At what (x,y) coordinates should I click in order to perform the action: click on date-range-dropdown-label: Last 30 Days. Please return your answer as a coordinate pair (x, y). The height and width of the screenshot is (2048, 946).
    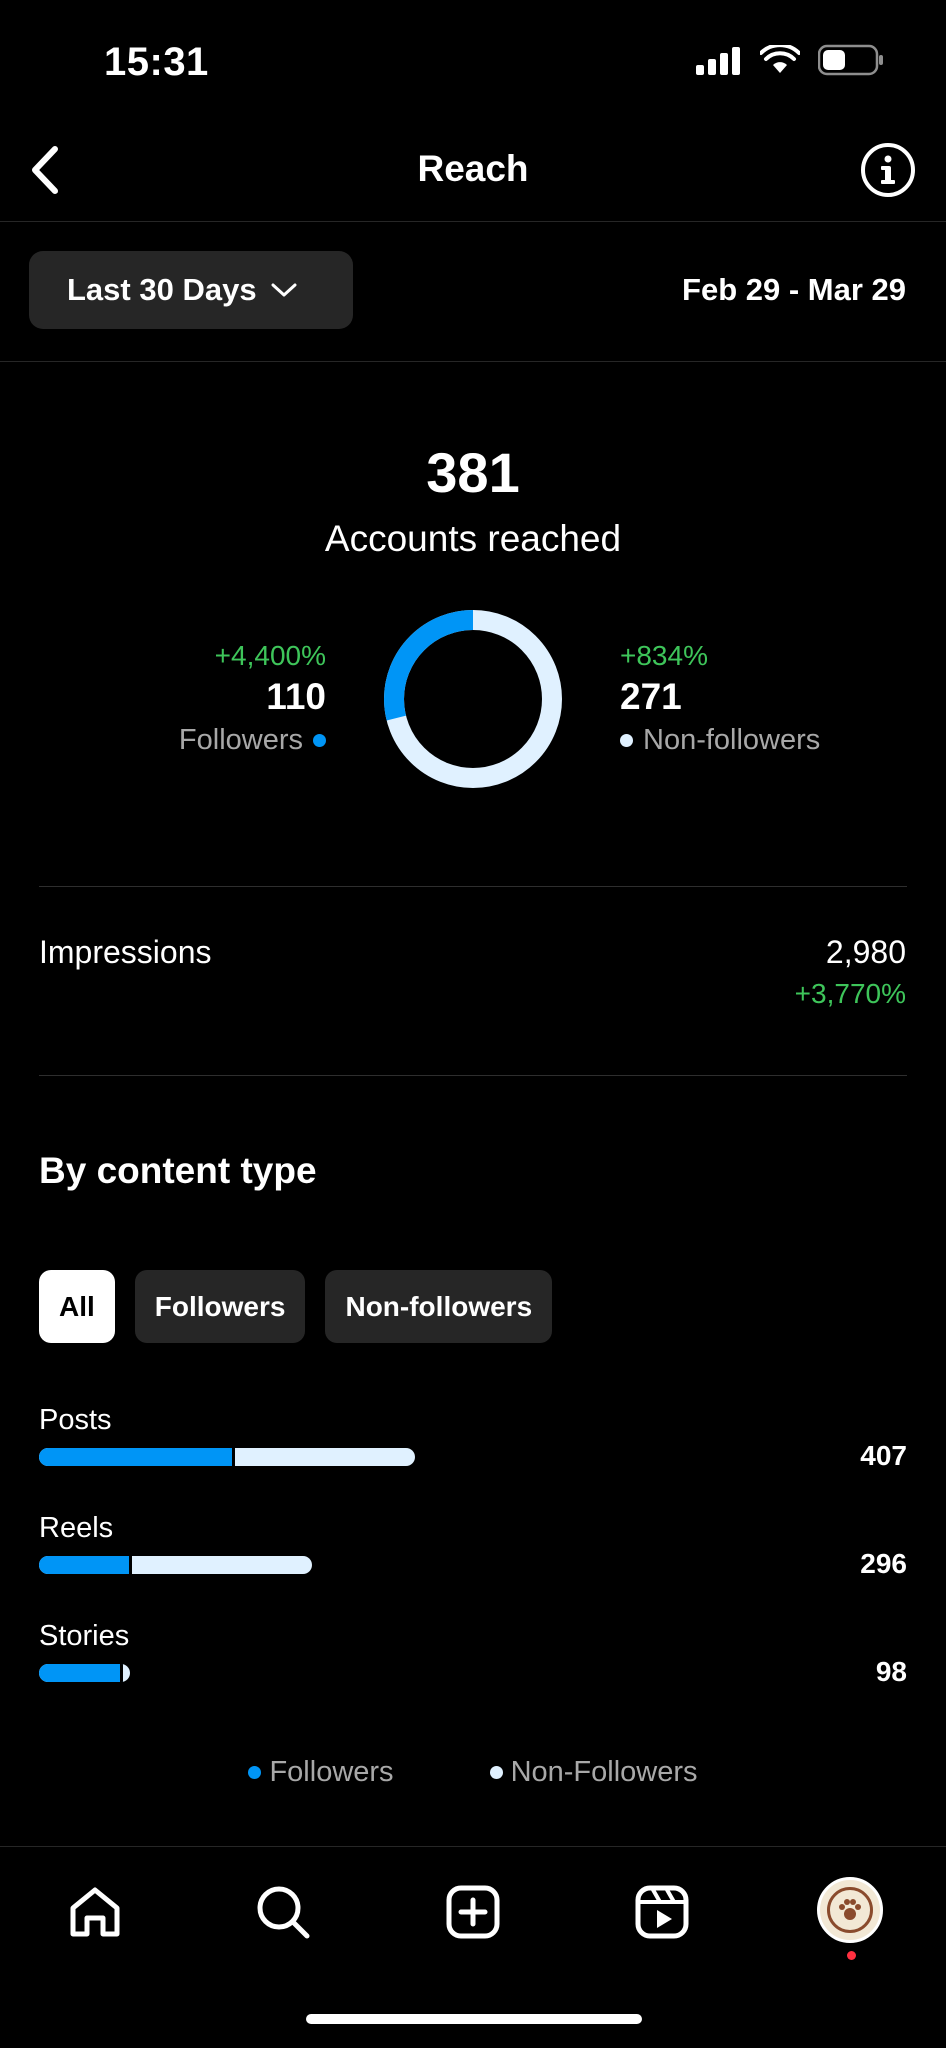
    Looking at the image, I should click on (162, 289).